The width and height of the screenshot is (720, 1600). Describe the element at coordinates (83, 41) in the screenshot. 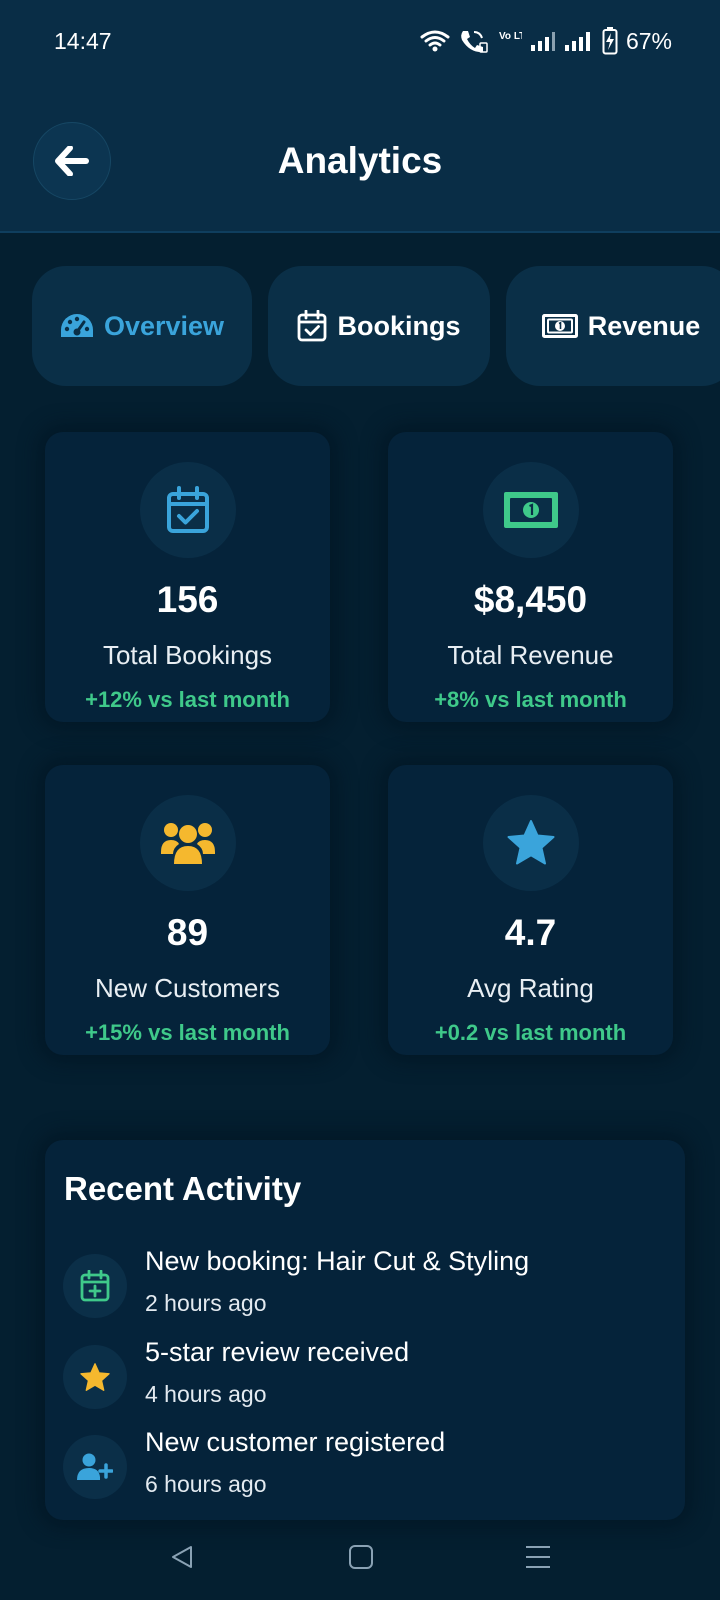

I see `status-time: 14:47` at that location.